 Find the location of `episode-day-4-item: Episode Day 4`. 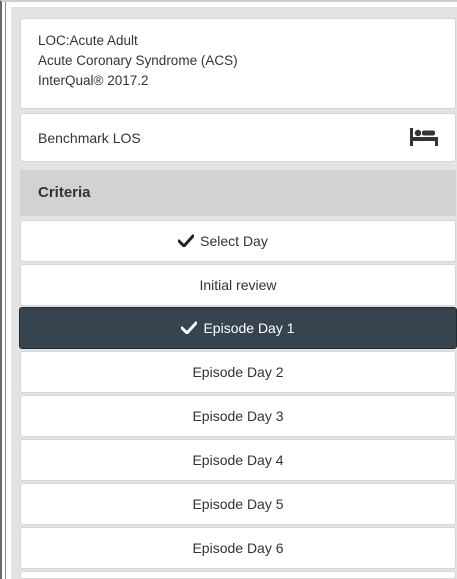

episode-day-4-item: Episode Day 4 is located at coordinates (238, 460).